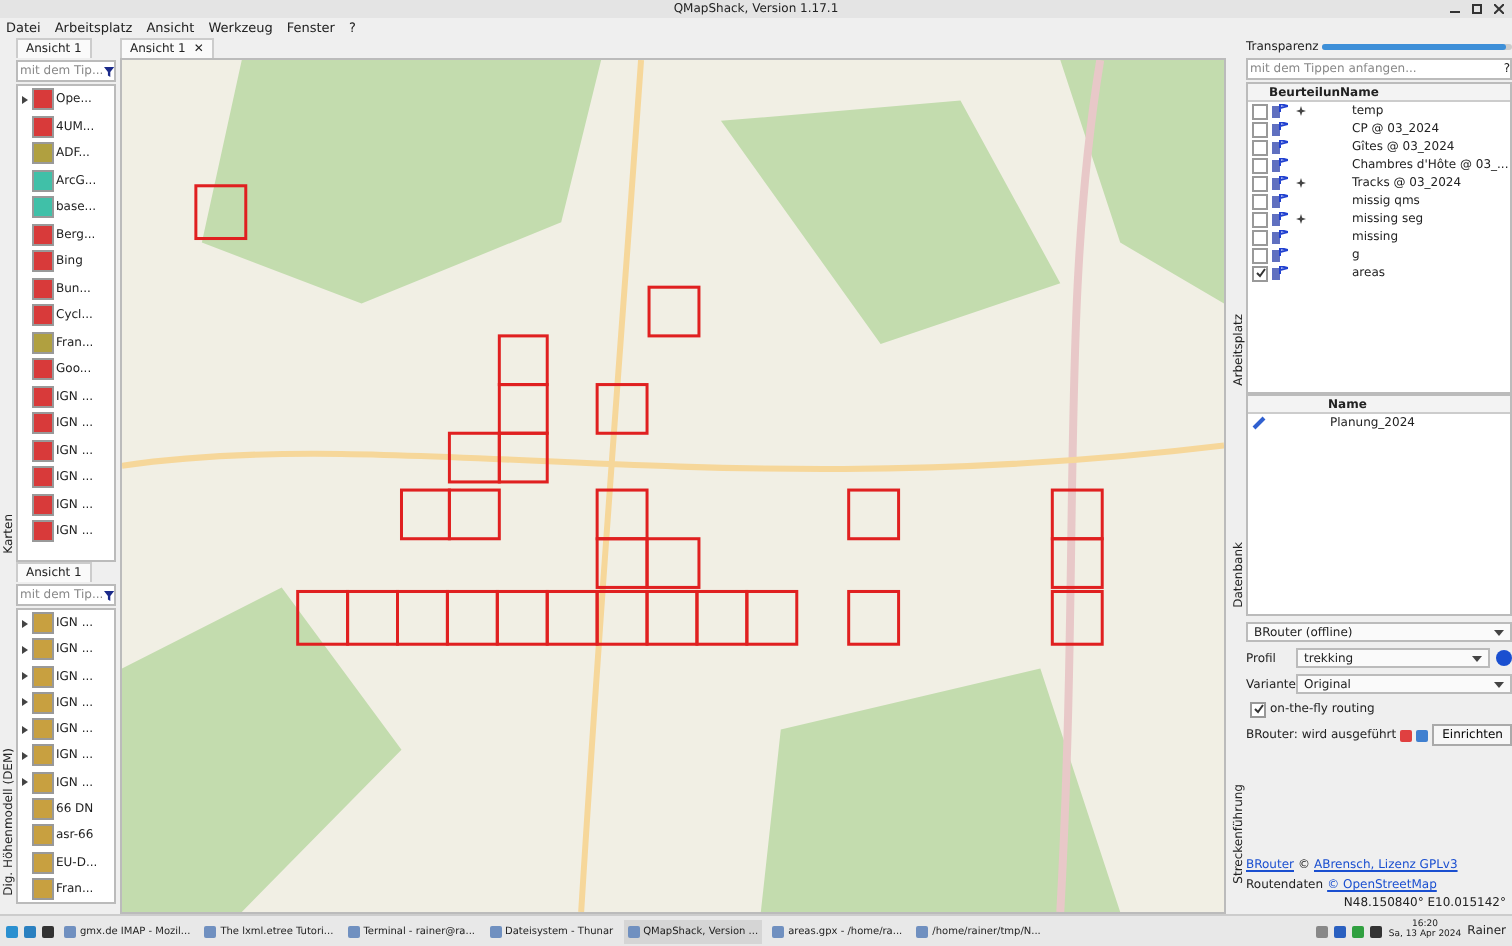 The width and height of the screenshot is (1512, 946). What do you see at coordinates (1259, 423) in the screenshot?
I see `pencil-icon` at bounding box center [1259, 423].